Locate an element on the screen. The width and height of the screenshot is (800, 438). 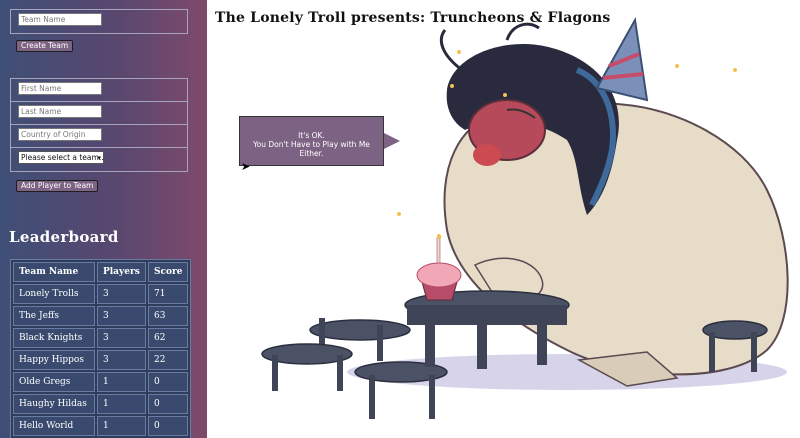
table-row: Hello World 1 0 is located at coordinates (101, 426).